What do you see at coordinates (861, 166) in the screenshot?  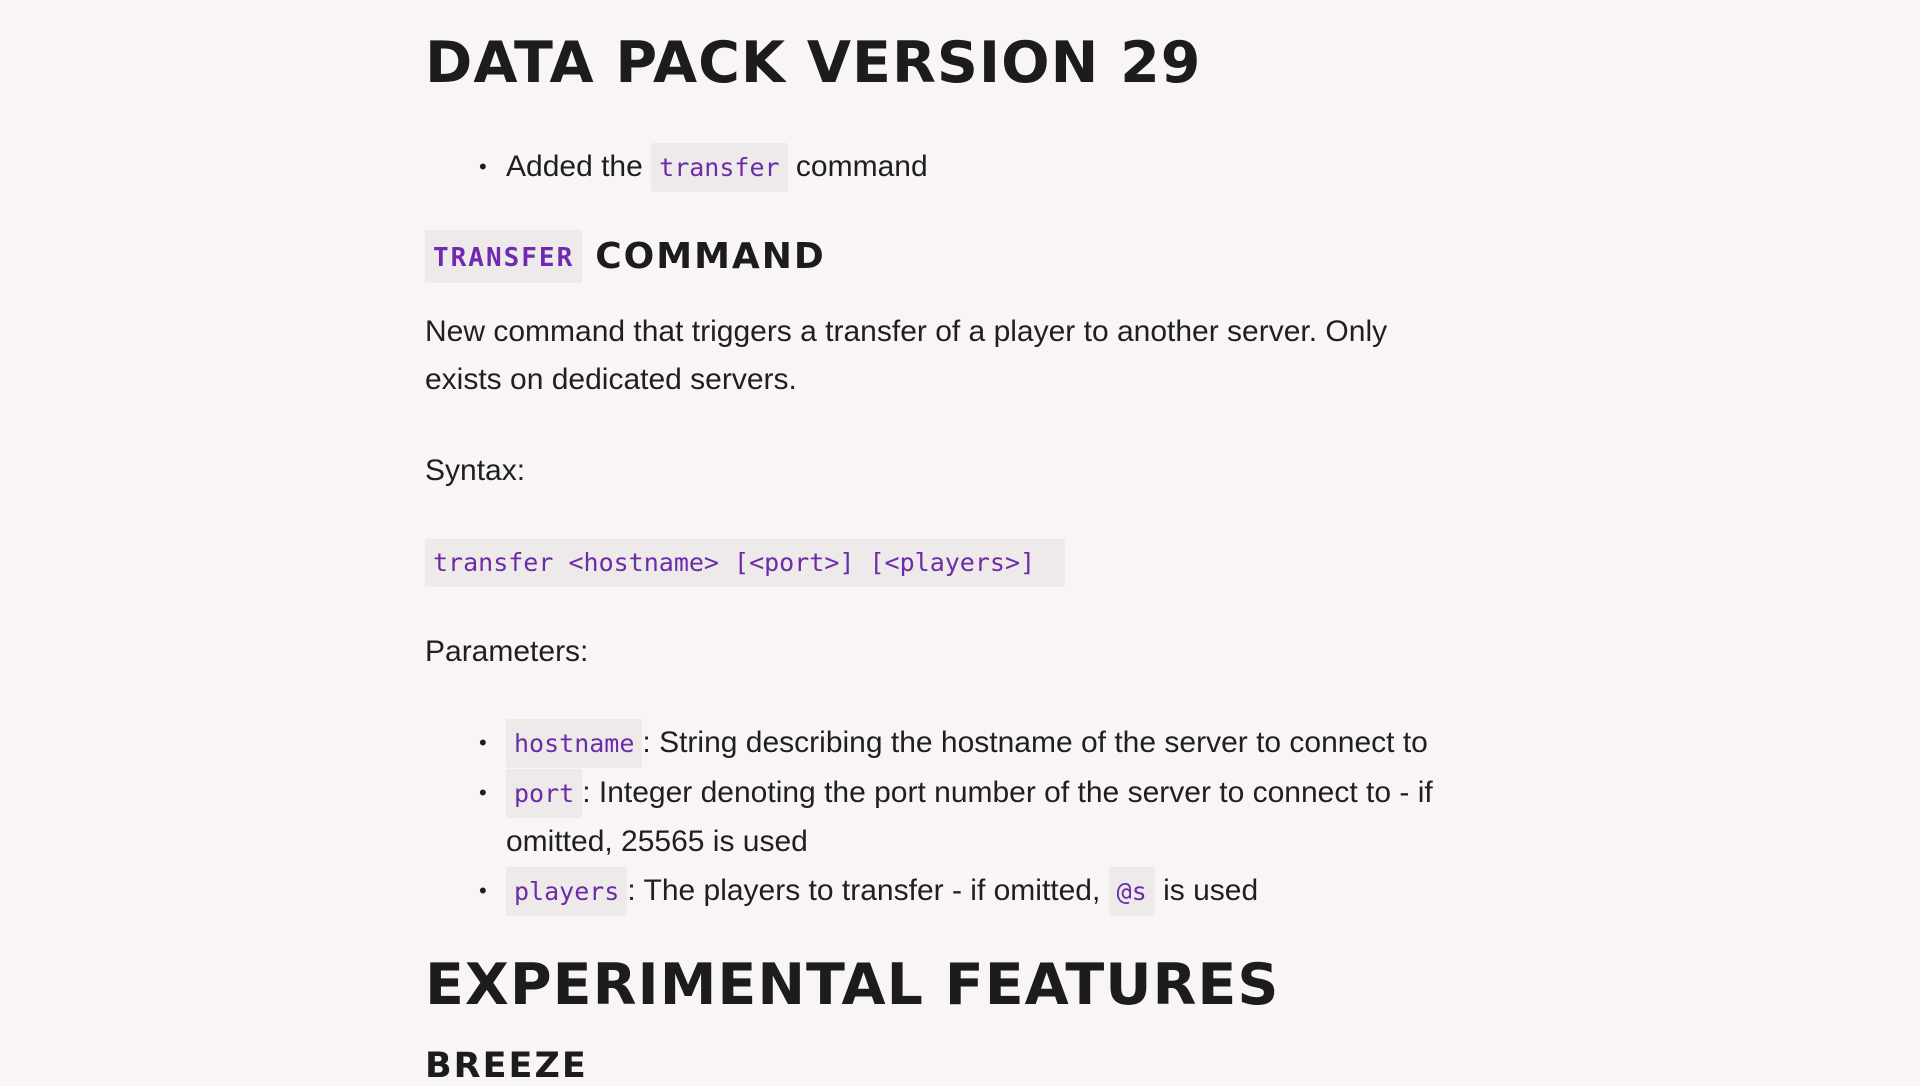 I see `list-item-text-after: command` at bounding box center [861, 166].